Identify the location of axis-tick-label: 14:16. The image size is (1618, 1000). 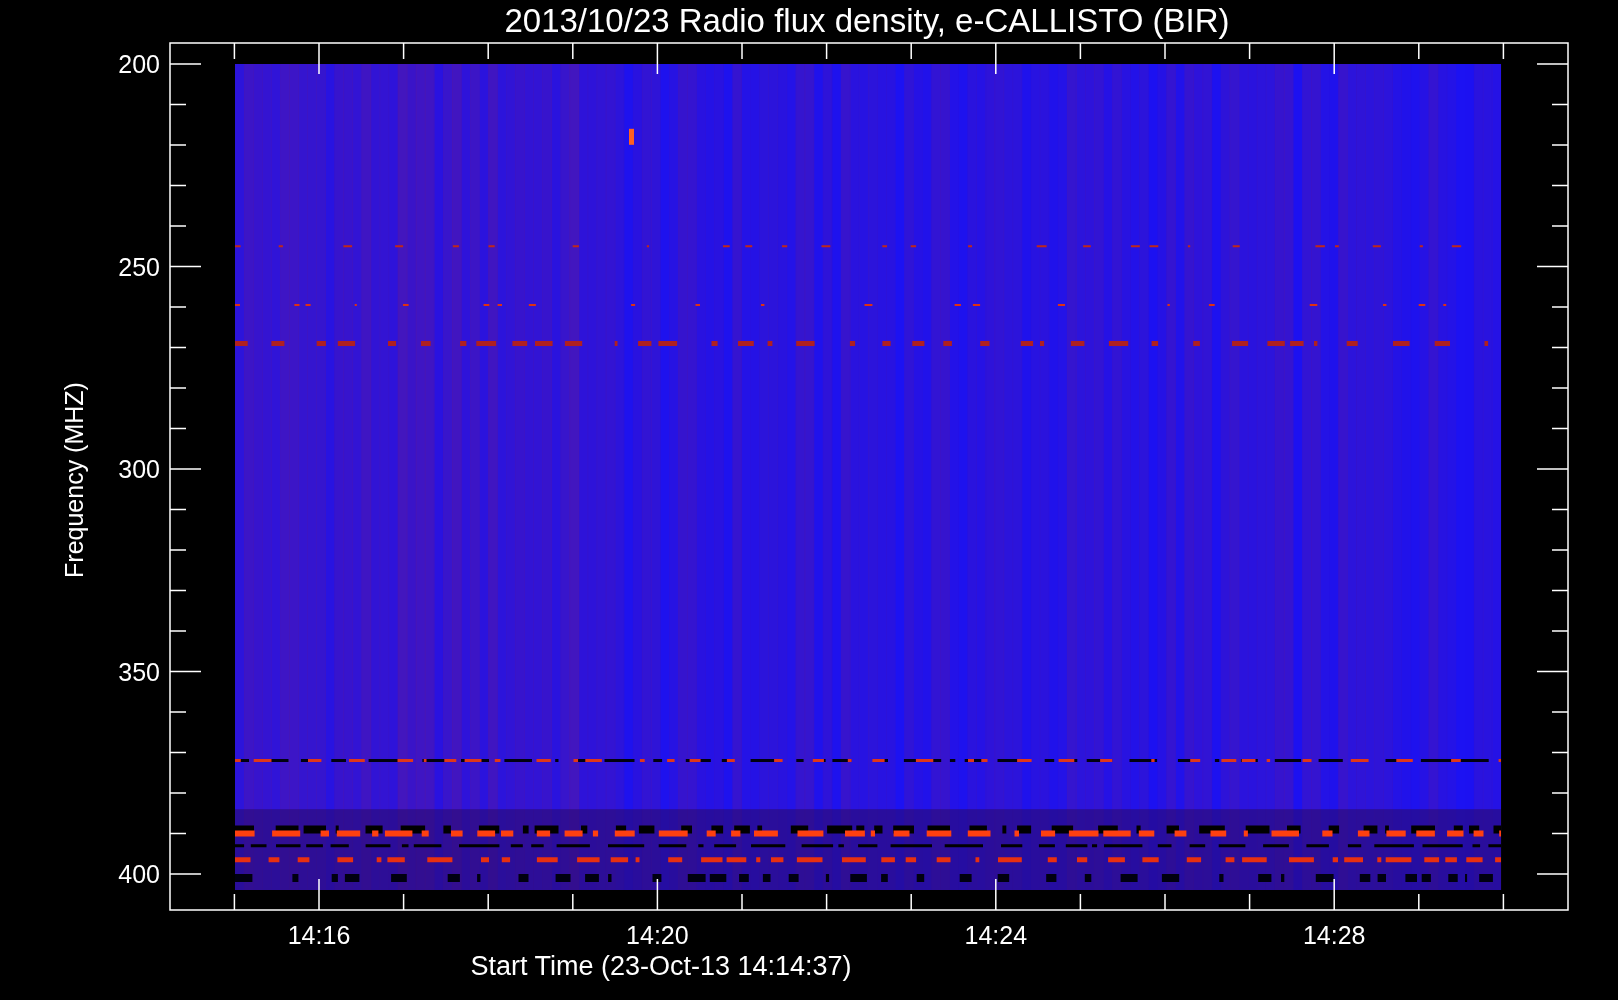
(319, 935).